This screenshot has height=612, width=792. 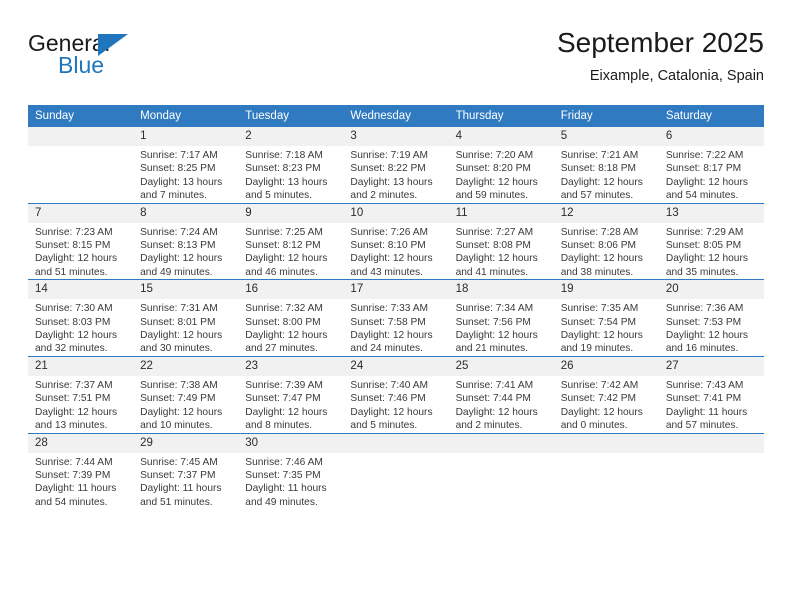 I want to click on sunrise-text: Sunrise: 7:41 AM, so click(x=494, y=385).